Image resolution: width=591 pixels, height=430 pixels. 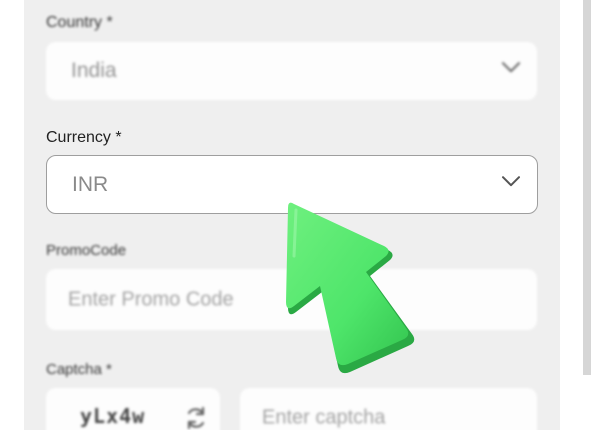 I want to click on country-value: India, so click(x=94, y=70).